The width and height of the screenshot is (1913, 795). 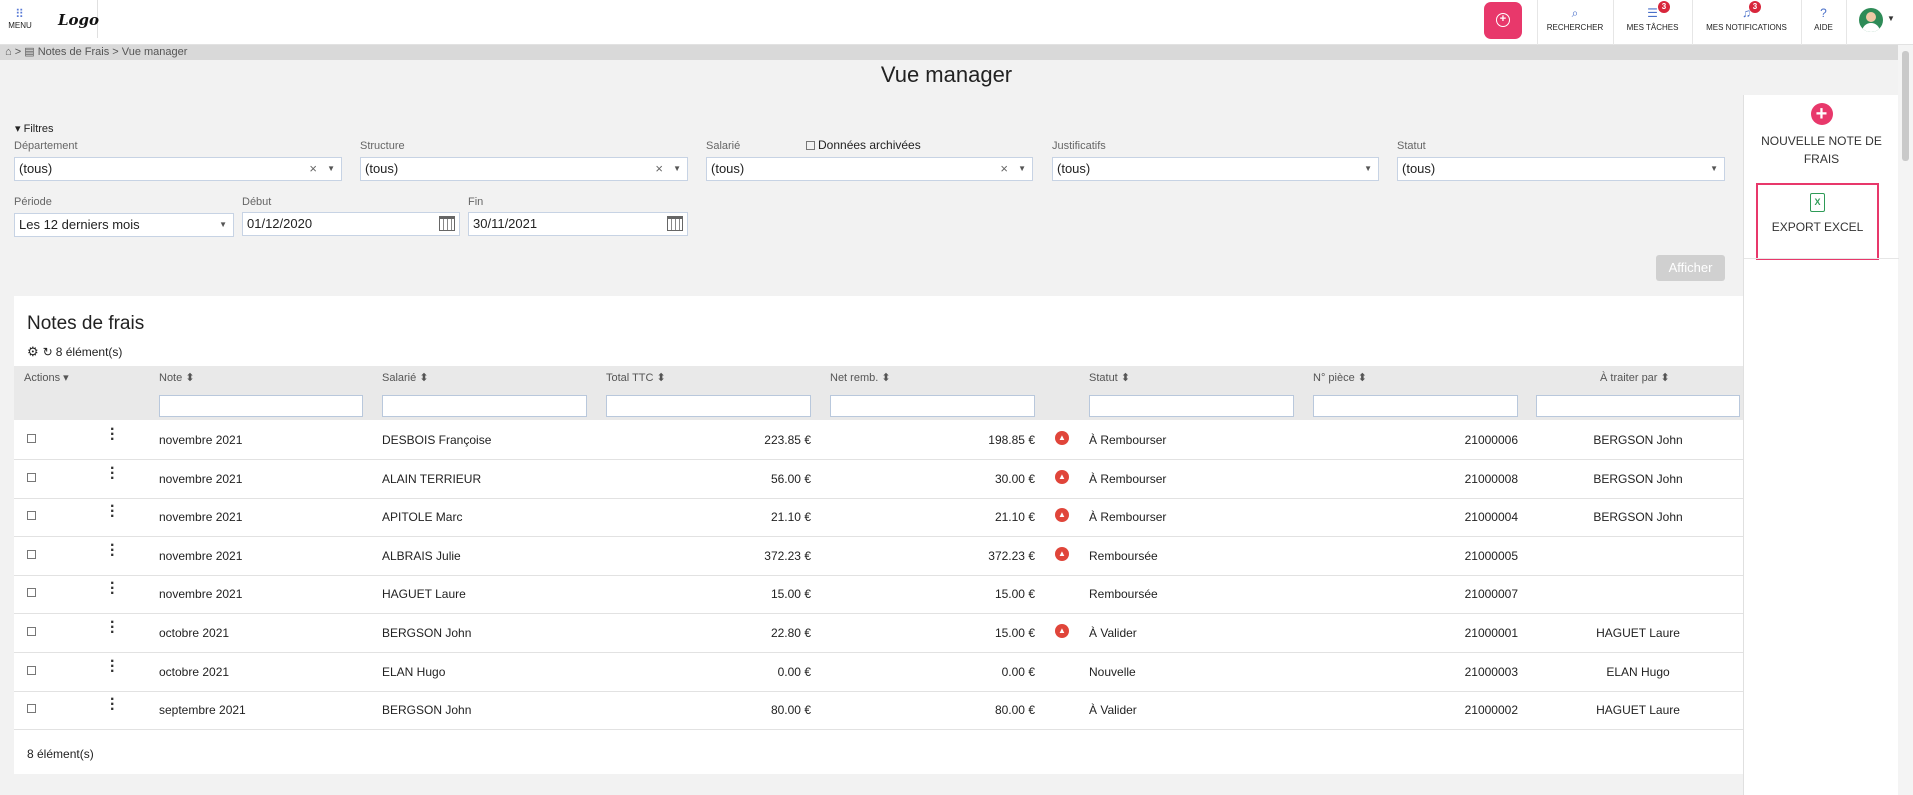 What do you see at coordinates (1018, 671) in the screenshot?
I see `cell-net: 0.00 €` at bounding box center [1018, 671].